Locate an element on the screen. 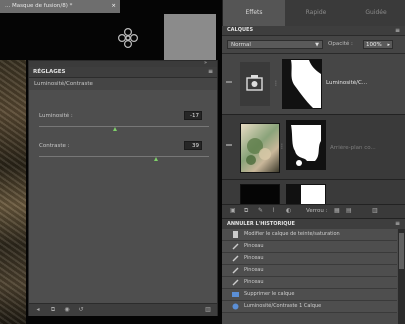  tab-rapide: Rapide is located at coordinates (316, 13).